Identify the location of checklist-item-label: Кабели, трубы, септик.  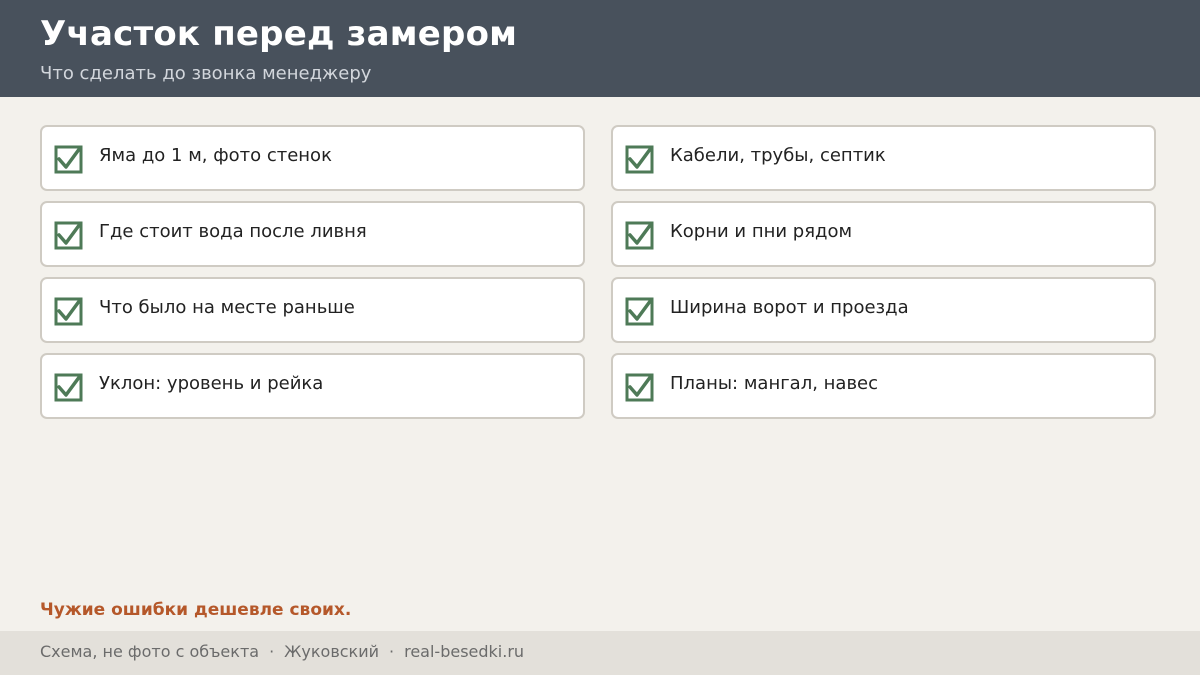
(778, 155).